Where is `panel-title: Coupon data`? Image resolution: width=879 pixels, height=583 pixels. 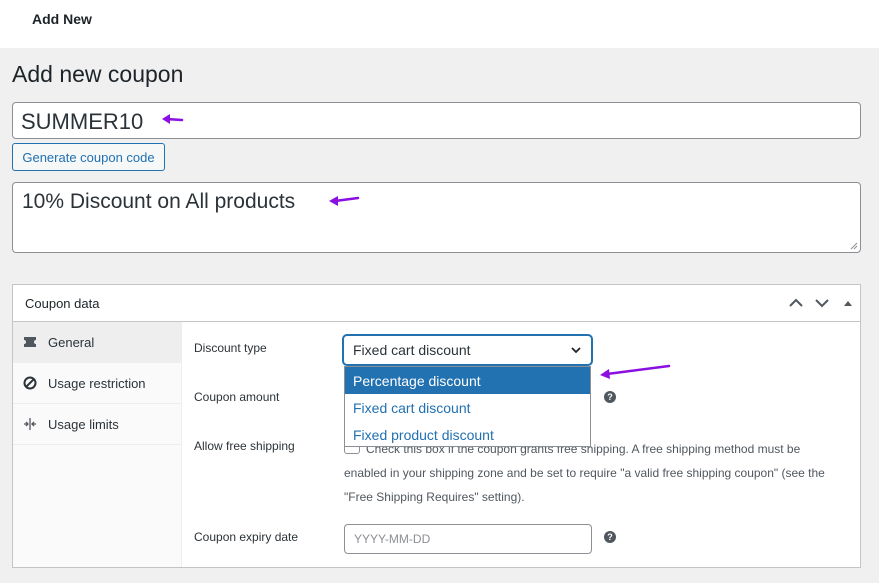 panel-title: Coupon data is located at coordinates (62, 303).